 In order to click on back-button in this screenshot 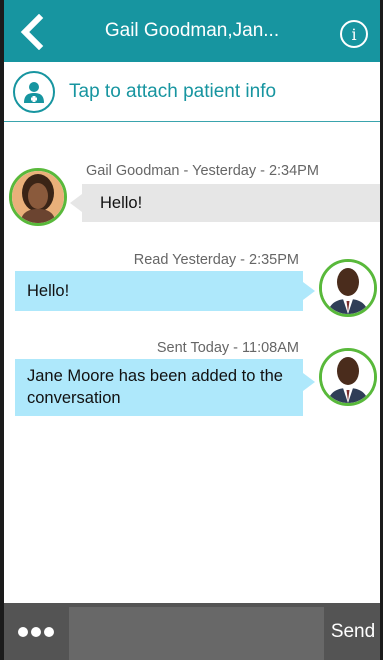, I will do `click(32, 32)`.